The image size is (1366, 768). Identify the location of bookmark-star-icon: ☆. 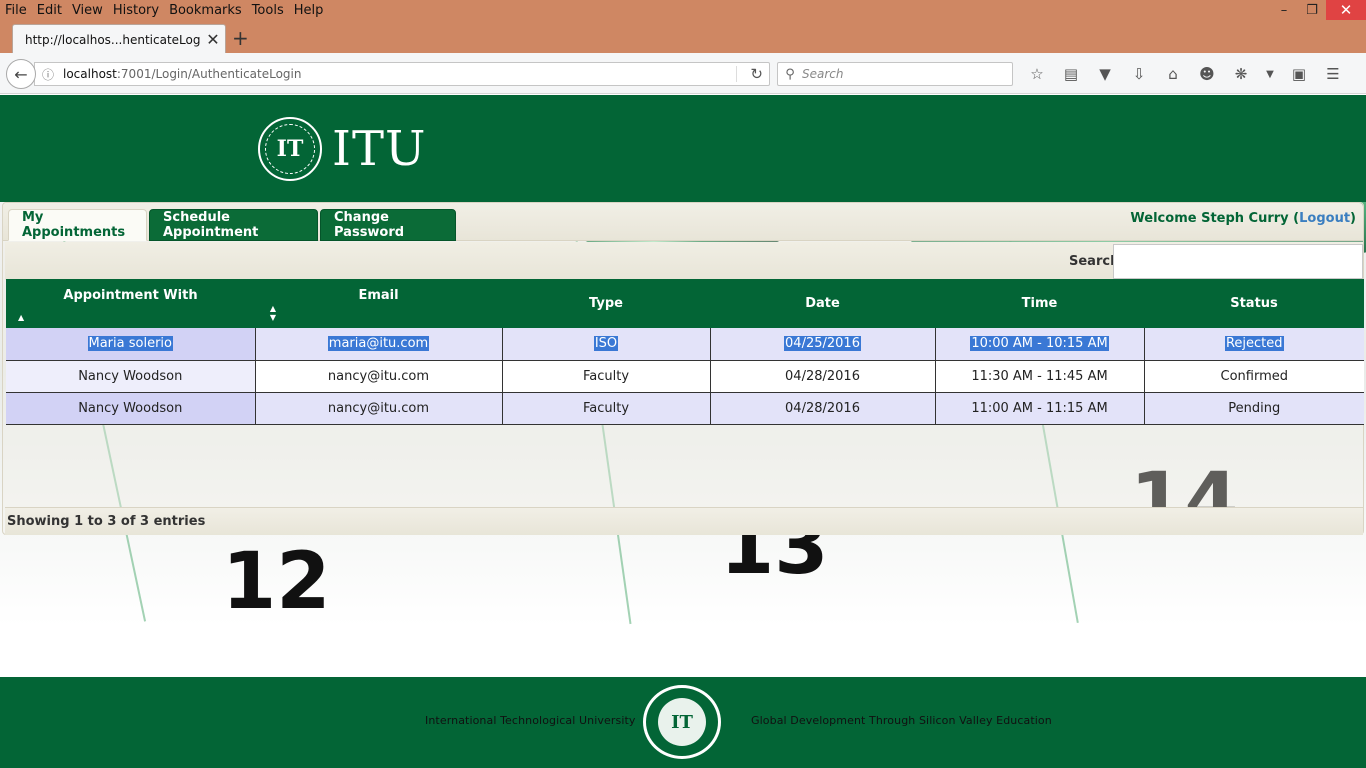
(1037, 74).